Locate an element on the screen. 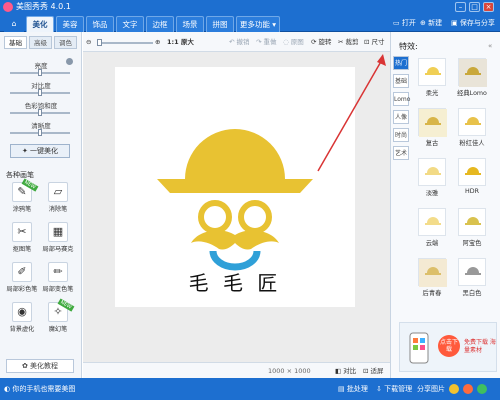  redo-button: ↷ 重做 is located at coordinates (266, 42).